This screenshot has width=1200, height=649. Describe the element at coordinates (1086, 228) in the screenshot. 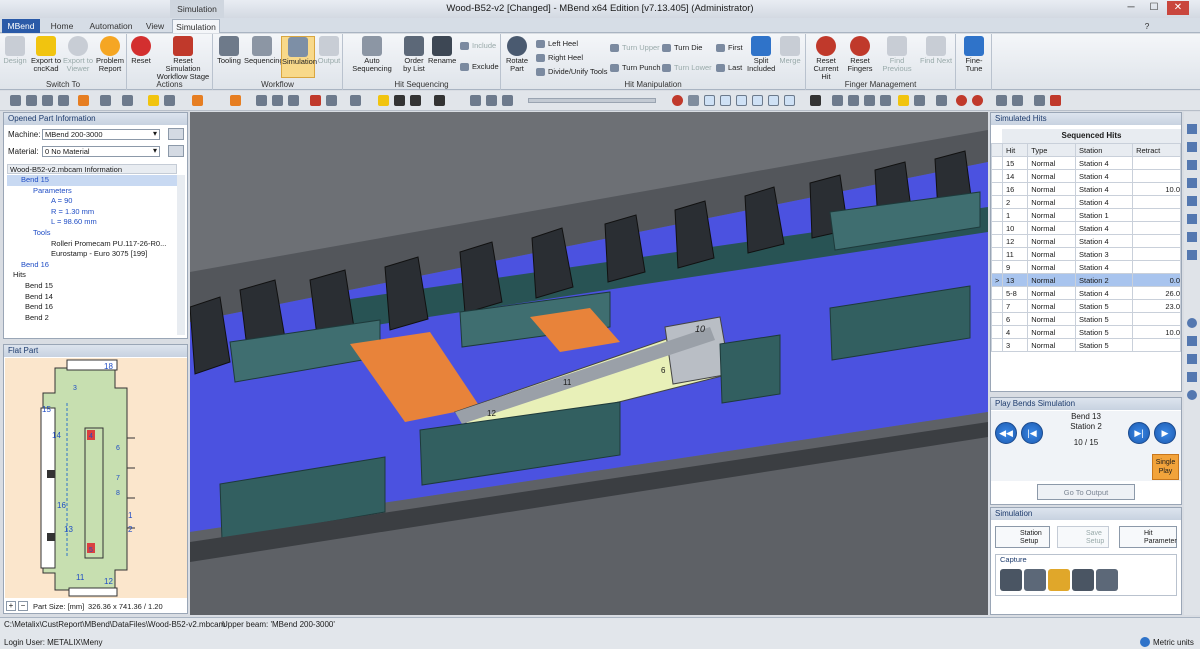

I see `table-row: 10 Normal Station 4` at that location.